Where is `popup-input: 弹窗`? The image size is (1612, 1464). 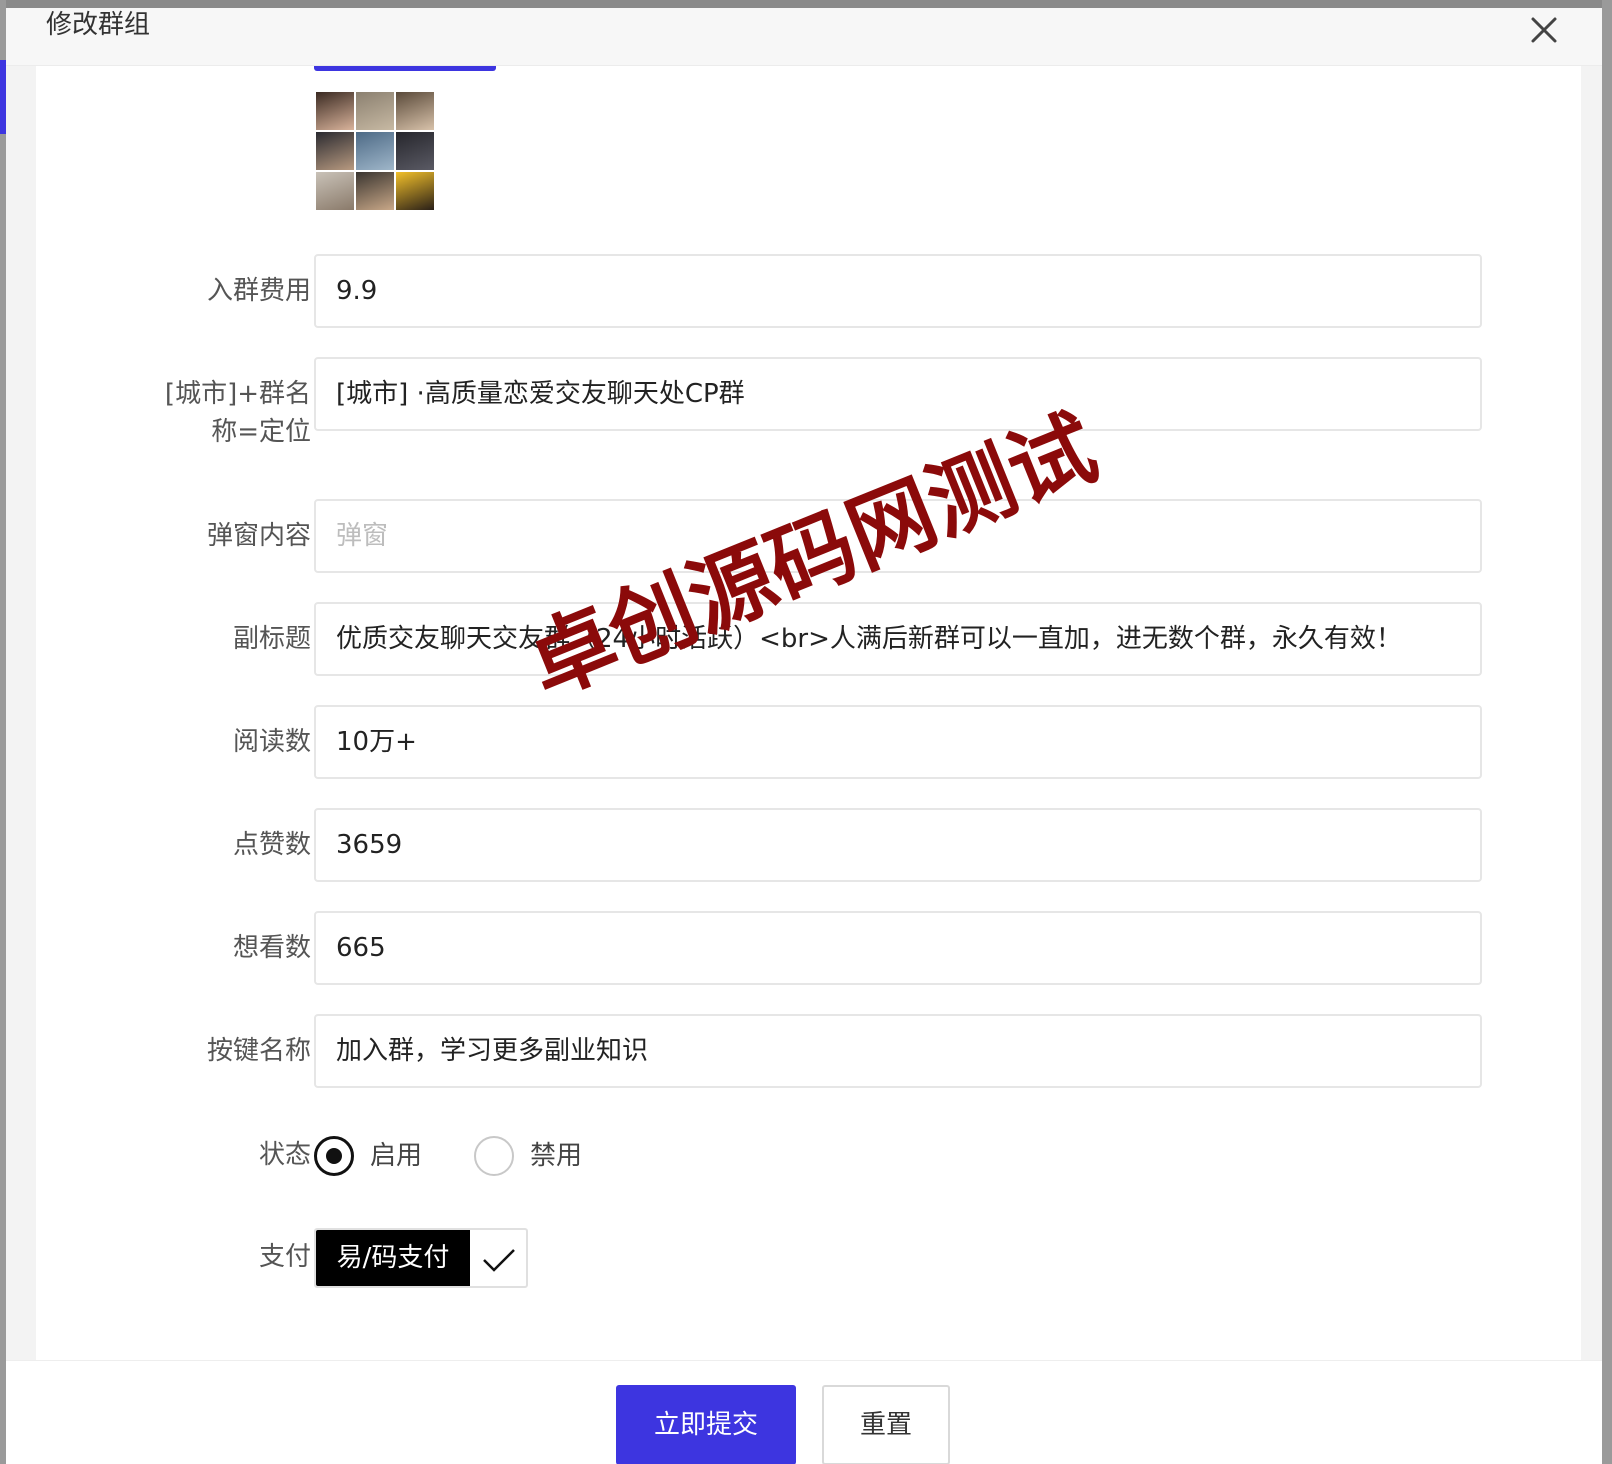 popup-input: 弹窗 is located at coordinates (898, 536).